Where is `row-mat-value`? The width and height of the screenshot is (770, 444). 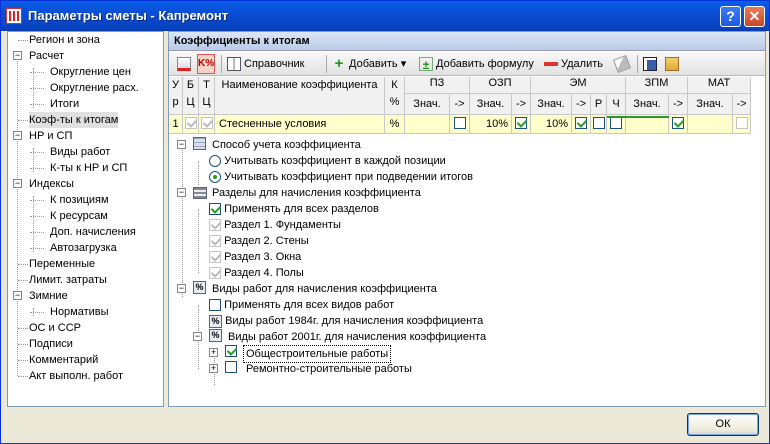
row-mat-value is located at coordinates (710, 124).